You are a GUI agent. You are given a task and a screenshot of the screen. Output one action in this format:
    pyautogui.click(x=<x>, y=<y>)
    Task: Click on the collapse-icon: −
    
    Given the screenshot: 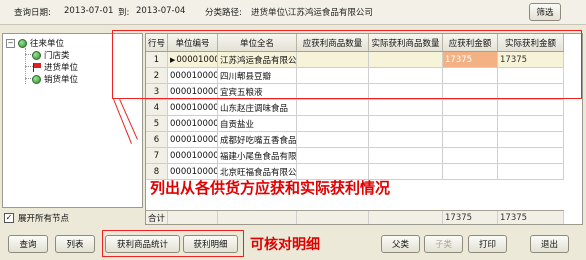 What is the action you would take?
    pyautogui.click(x=10, y=43)
    